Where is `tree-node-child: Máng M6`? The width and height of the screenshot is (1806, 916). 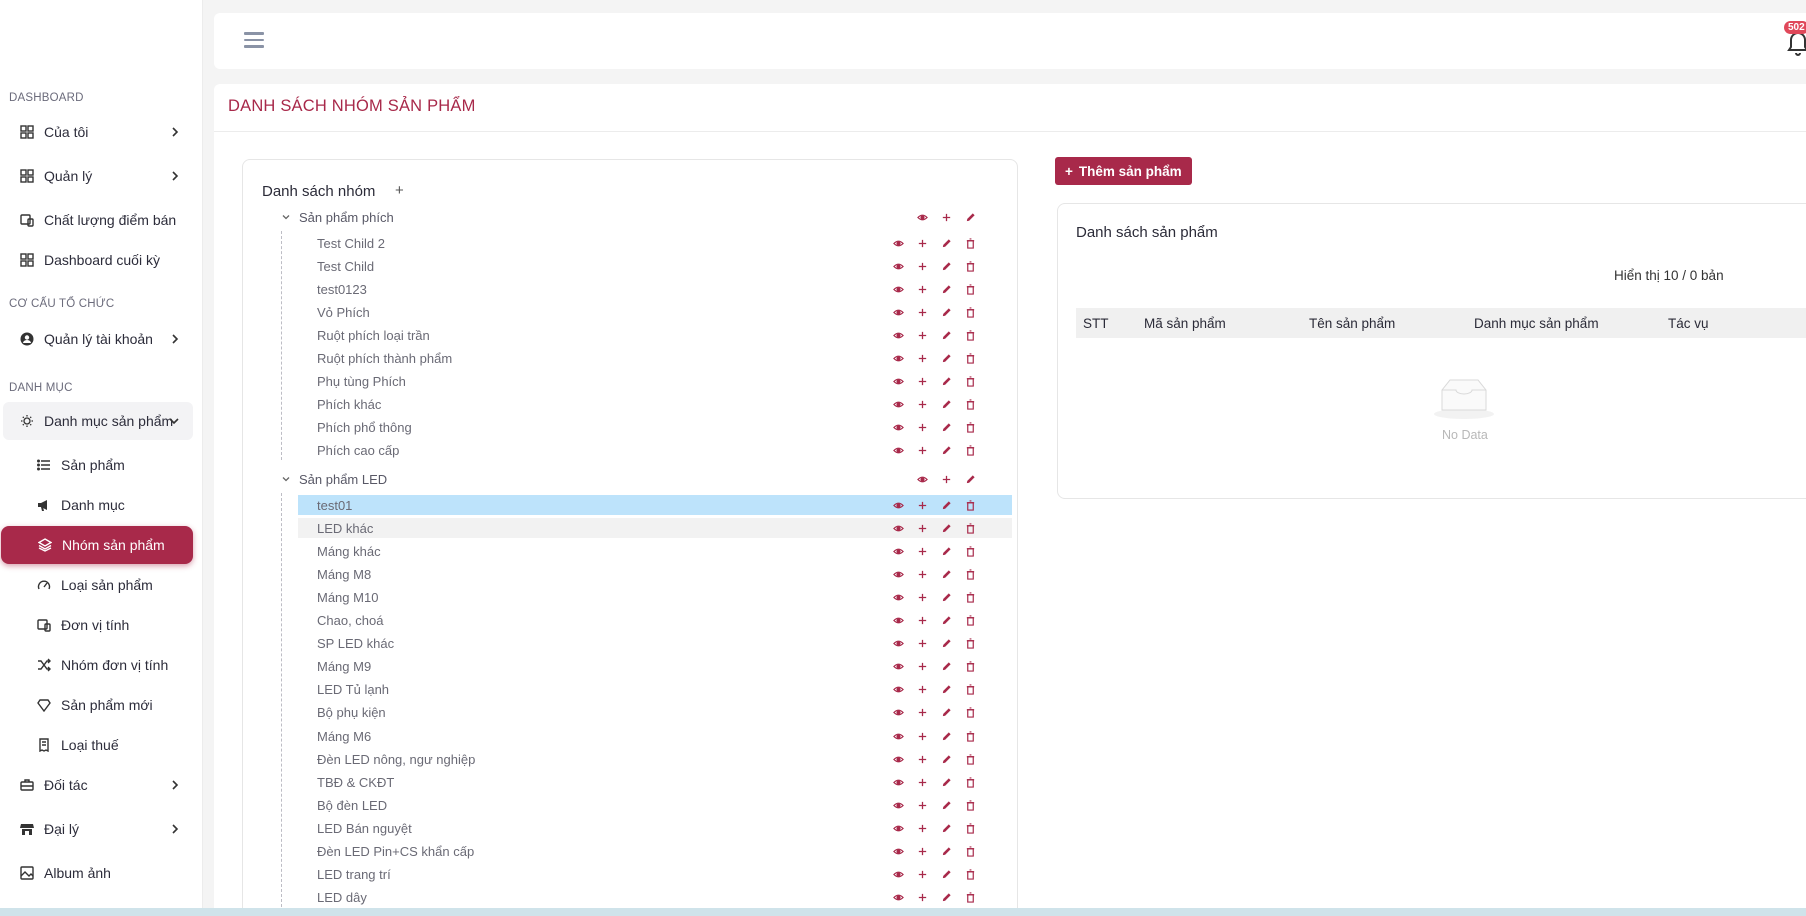 tree-node-child: Máng M6 is located at coordinates (655, 736).